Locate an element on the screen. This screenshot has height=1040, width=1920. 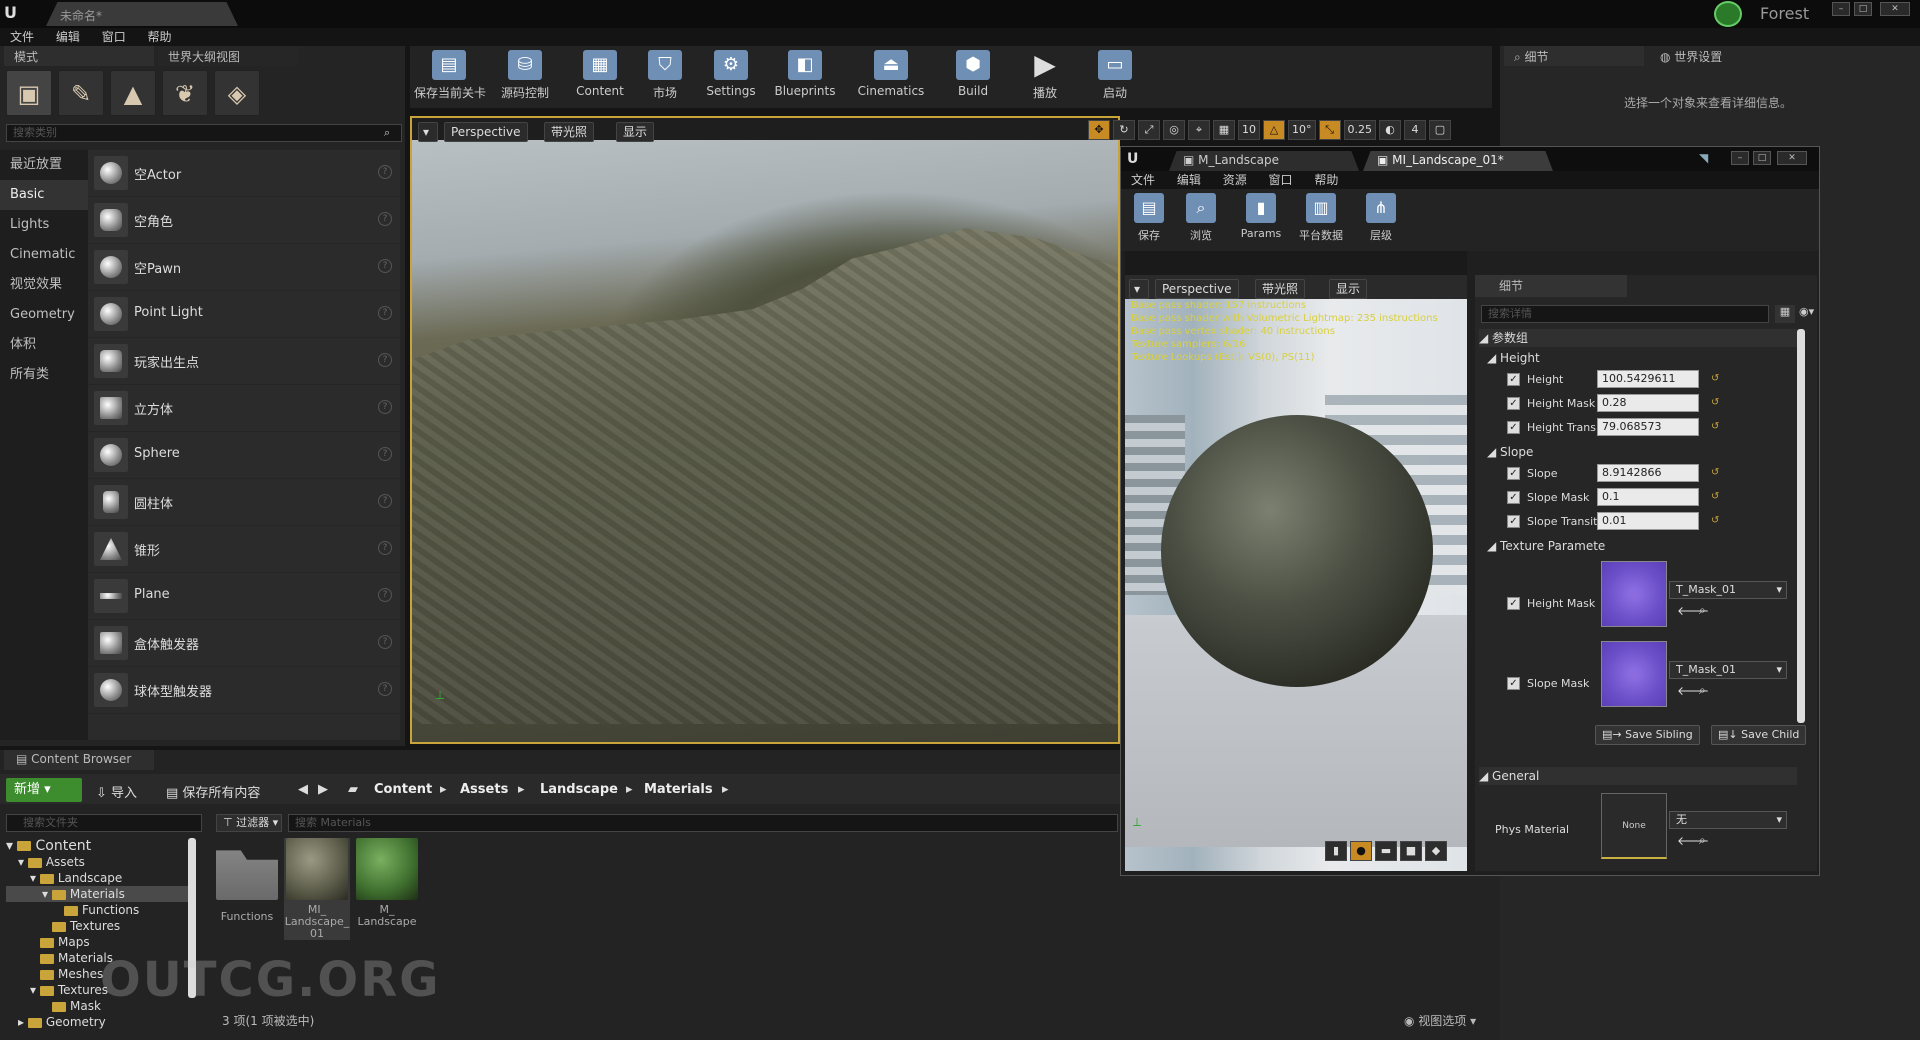
list-item: 锥形? is located at coordinates (244, 549).